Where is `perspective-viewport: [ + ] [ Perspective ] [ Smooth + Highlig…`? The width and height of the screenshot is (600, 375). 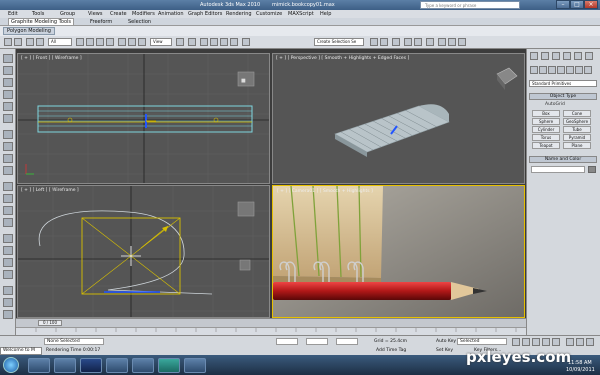 perspective-viewport: [ + ] [ Perspective ] [ Smooth + Highlig… is located at coordinates (398, 118).